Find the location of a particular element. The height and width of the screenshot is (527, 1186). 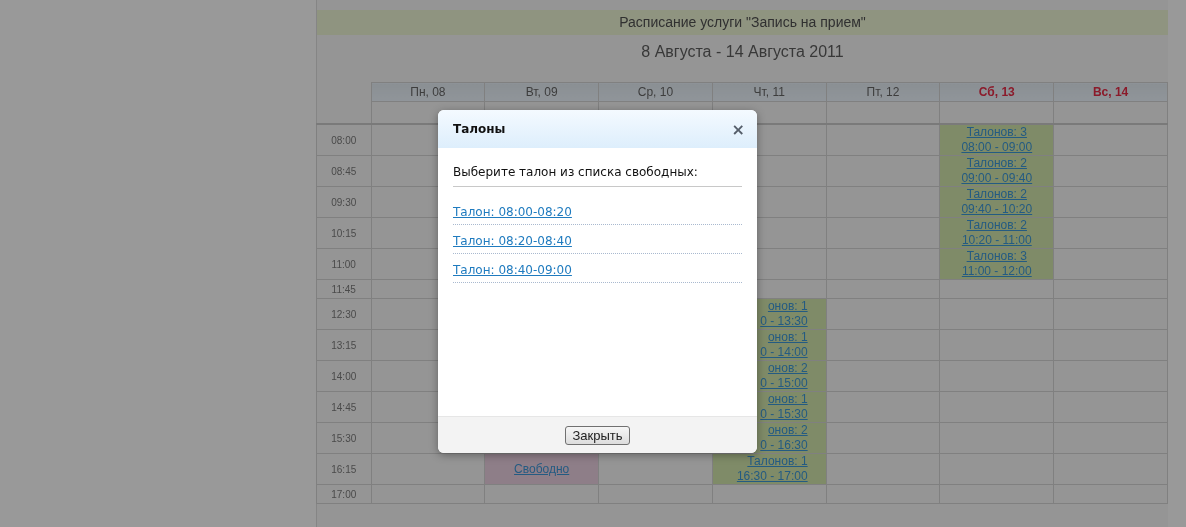

time-label: 08:45 is located at coordinates (343, 171).